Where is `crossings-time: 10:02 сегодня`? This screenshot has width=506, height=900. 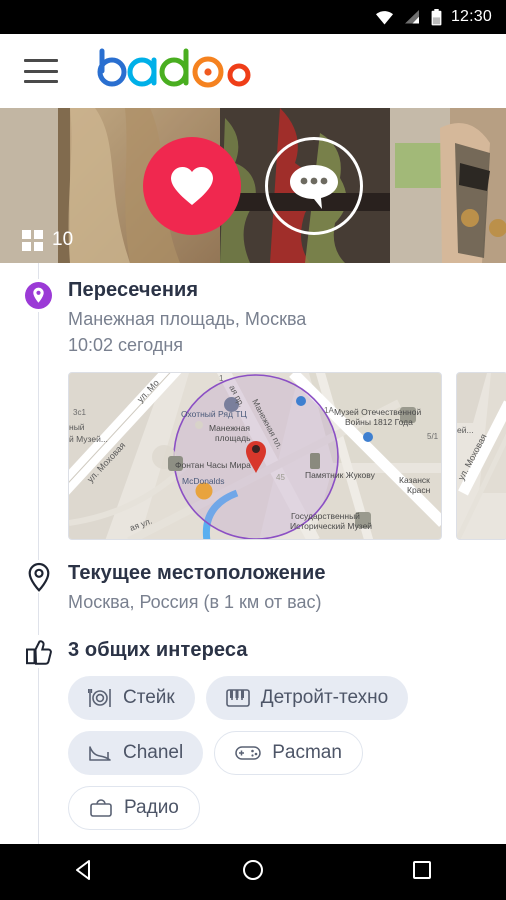
crossings-time: 10:02 сегодня is located at coordinates (126, 345).